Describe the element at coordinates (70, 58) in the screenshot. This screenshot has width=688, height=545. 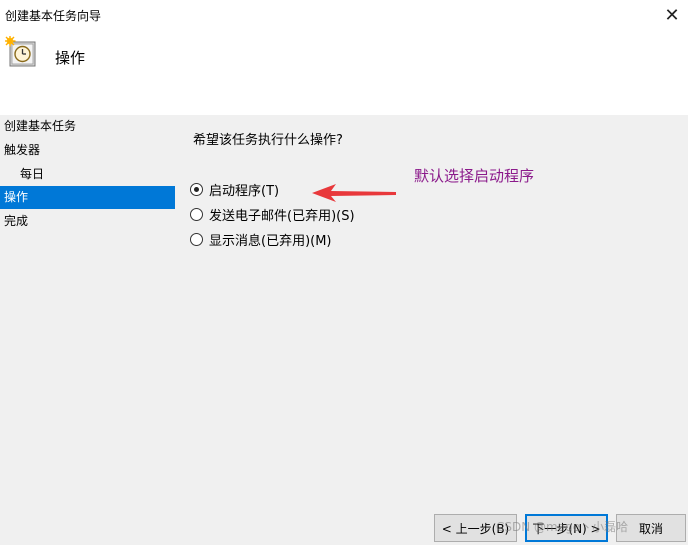
I see `page-title: 操作` at that location.